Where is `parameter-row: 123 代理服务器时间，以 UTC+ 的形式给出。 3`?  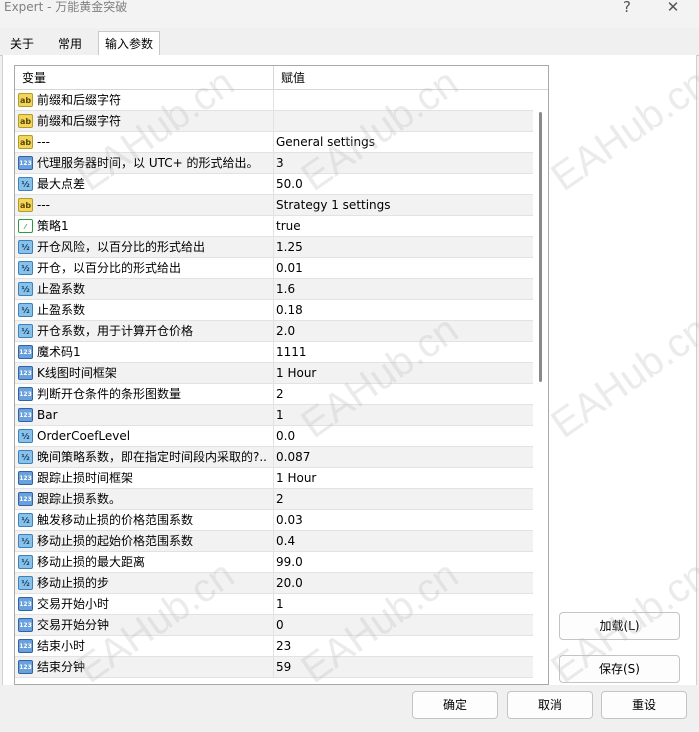
parameter-row: 123 代理服务器时间，以 UTC+ 的形式给出。 3 is located at coordinates (274, 163).